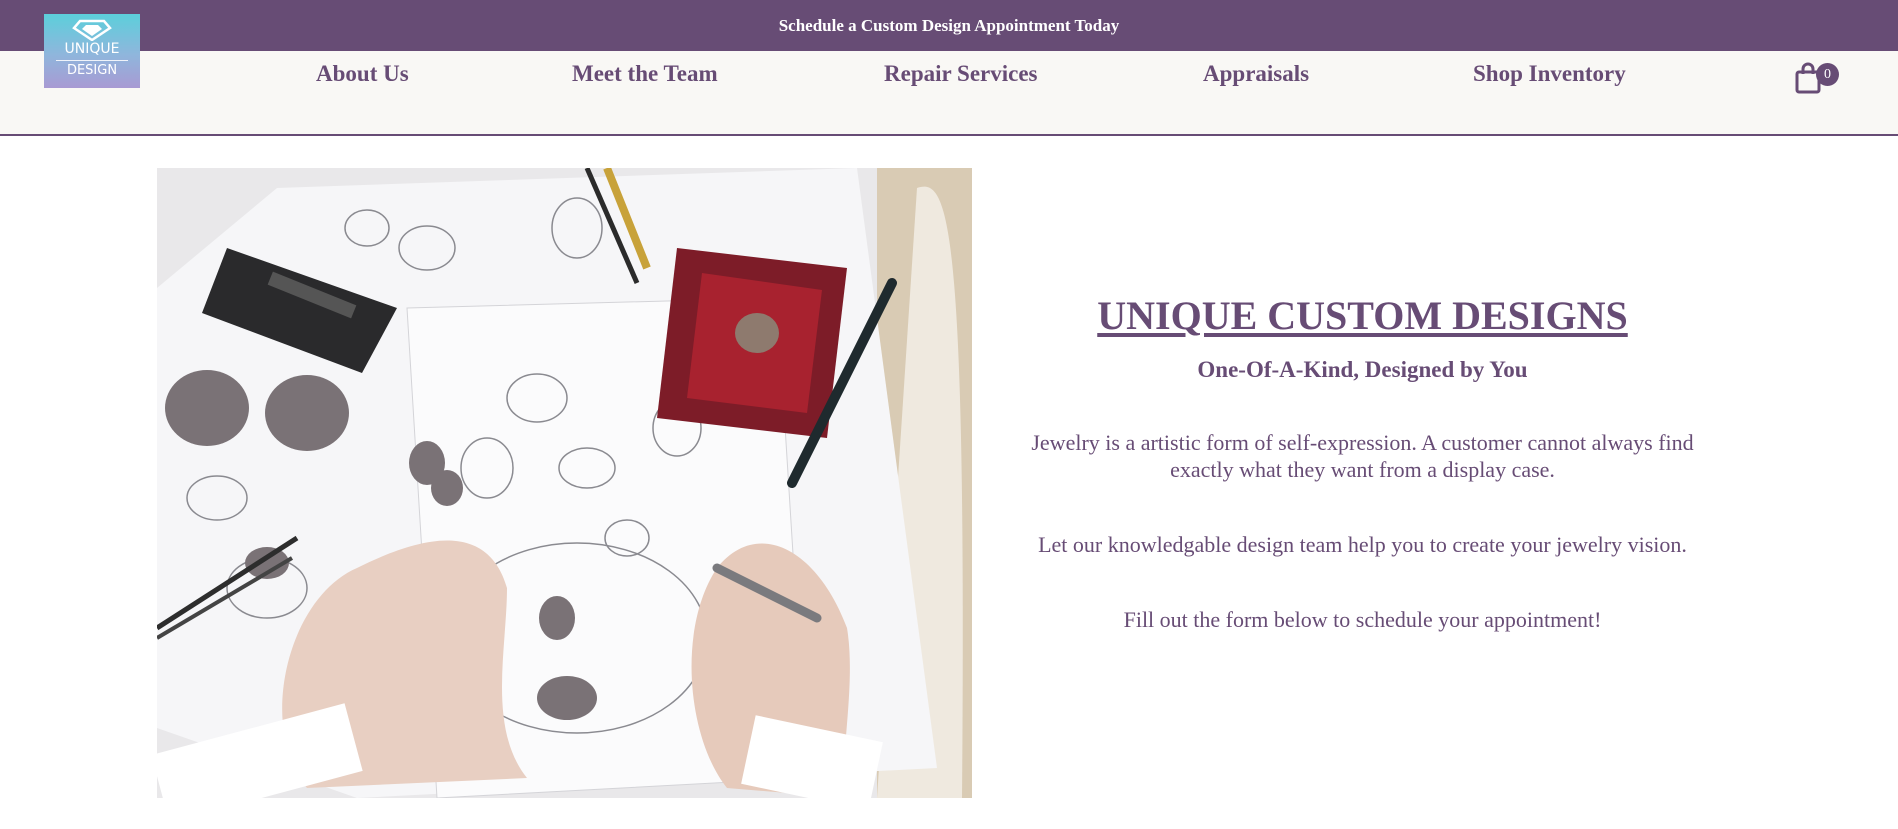 The height and width of the screenshot is (829, 1898). What do you see at coordinates (961, 74) in the screenshot?
I see `nav-repair-services: Repair Services` at bounding box center [961, 74].